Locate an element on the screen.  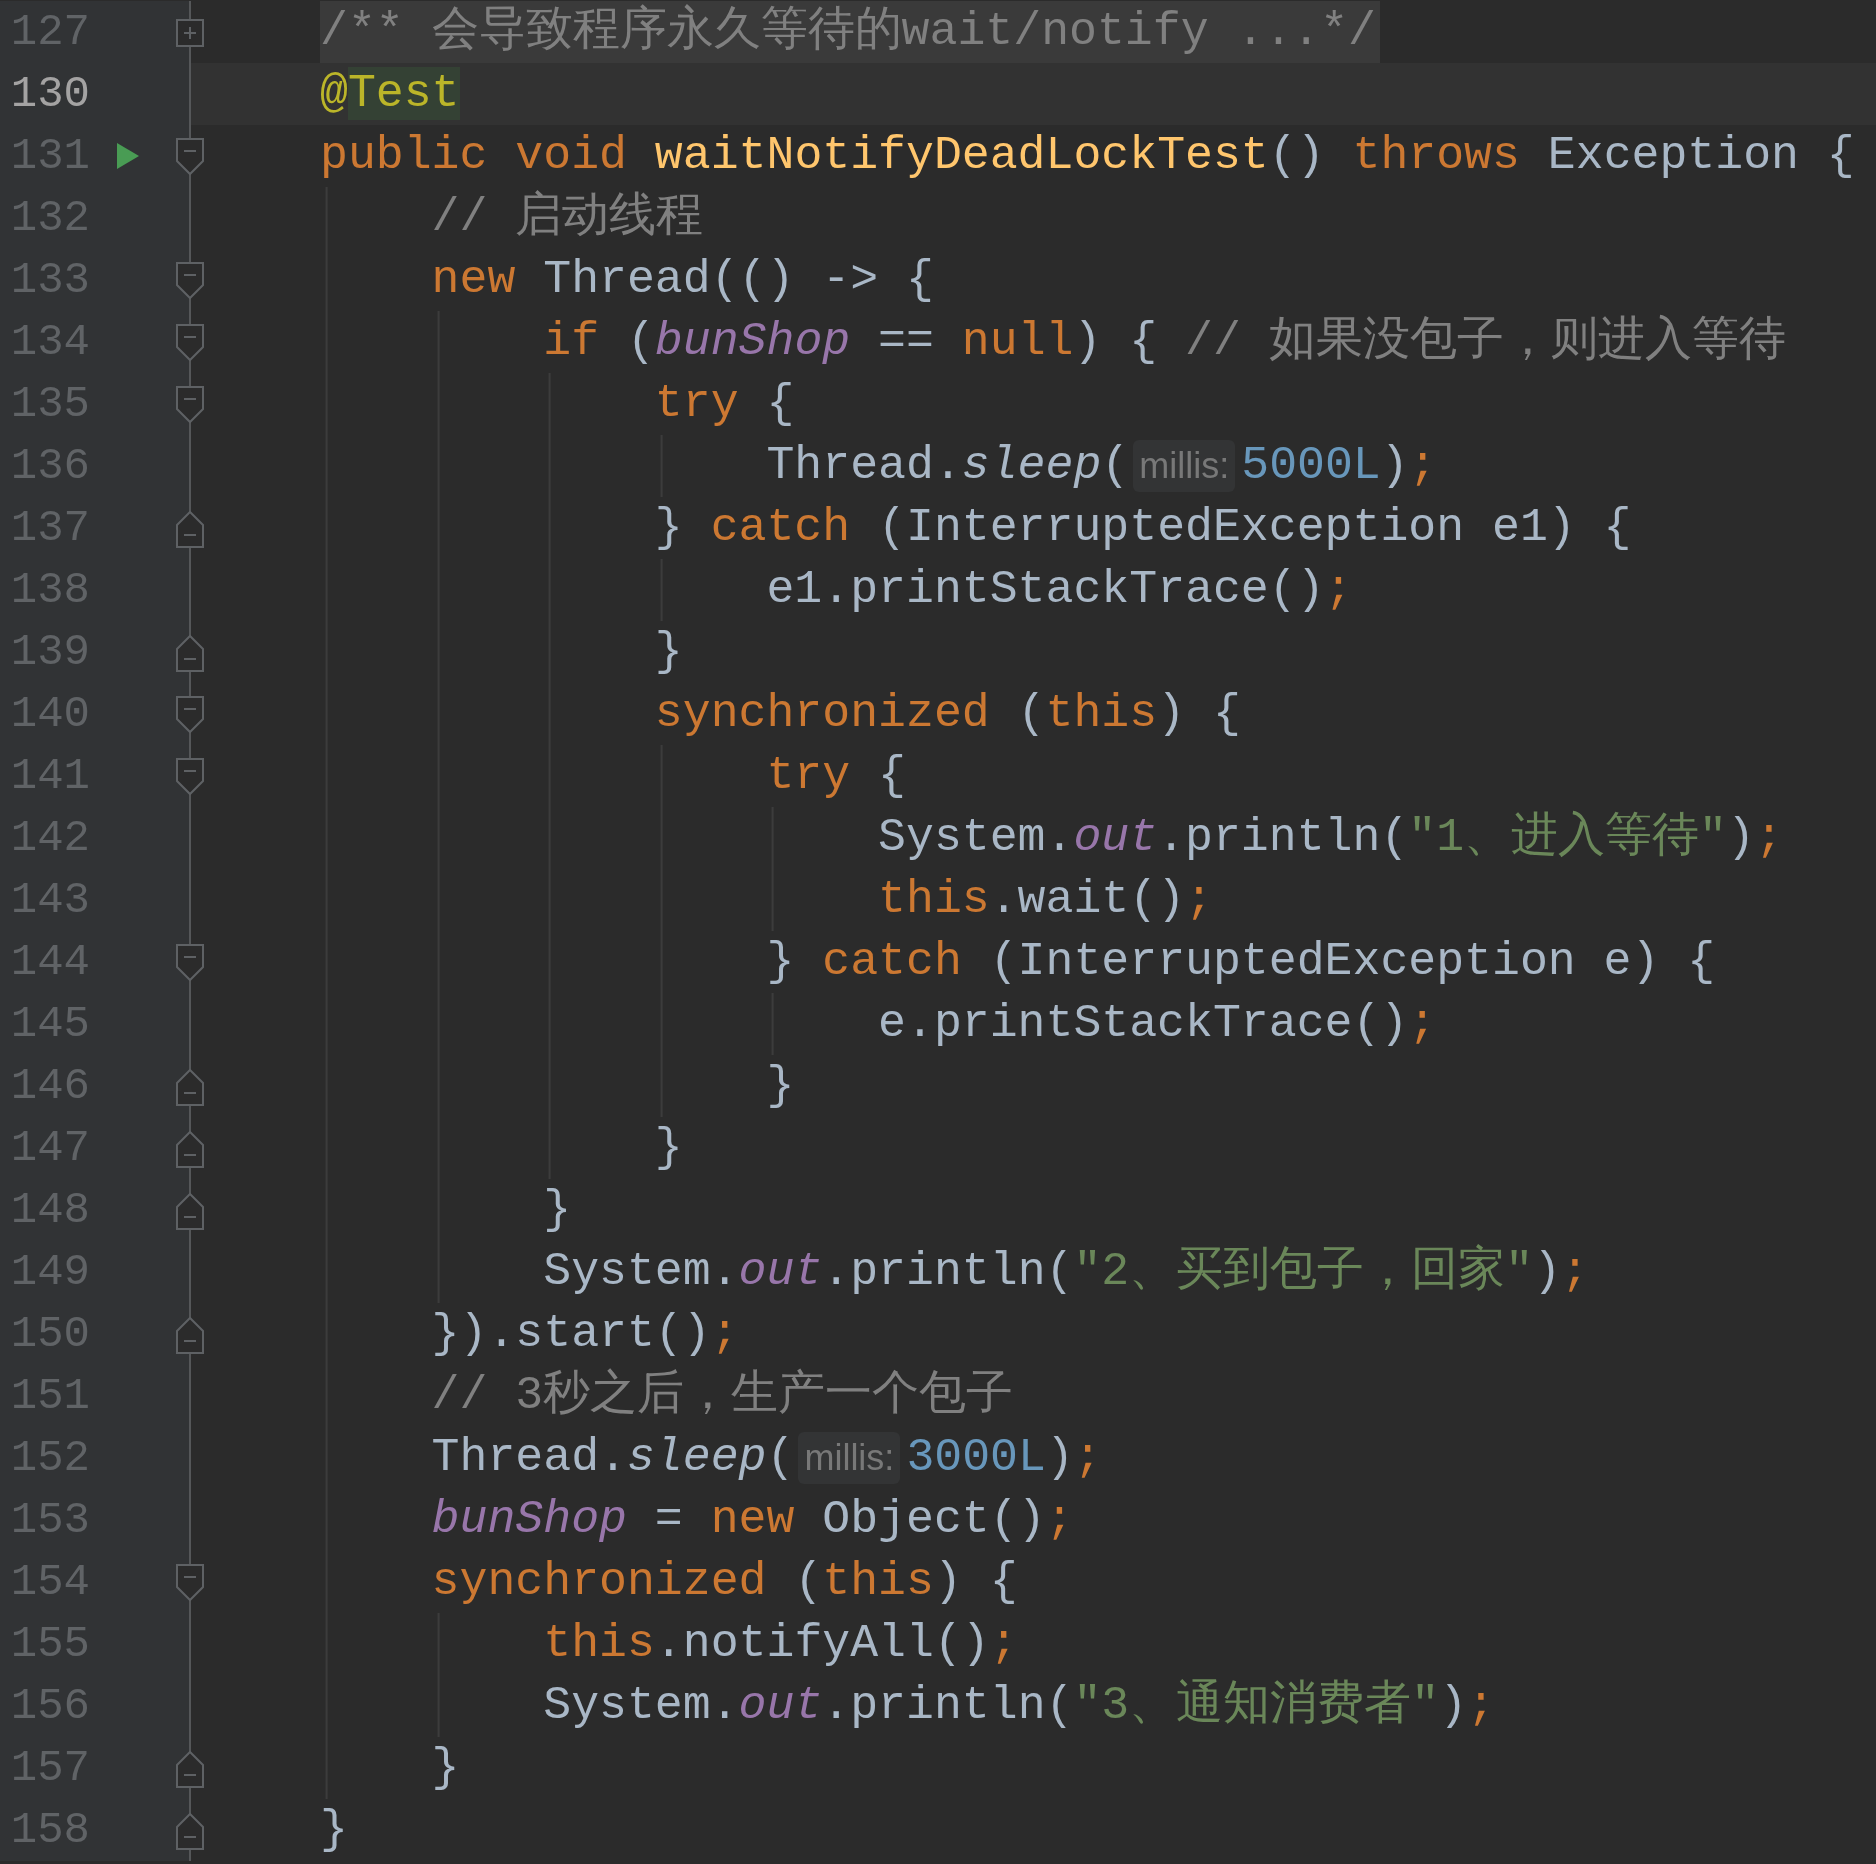
code-text: } catch (InterruptedException e) { is located at coordinates (1241, 962).